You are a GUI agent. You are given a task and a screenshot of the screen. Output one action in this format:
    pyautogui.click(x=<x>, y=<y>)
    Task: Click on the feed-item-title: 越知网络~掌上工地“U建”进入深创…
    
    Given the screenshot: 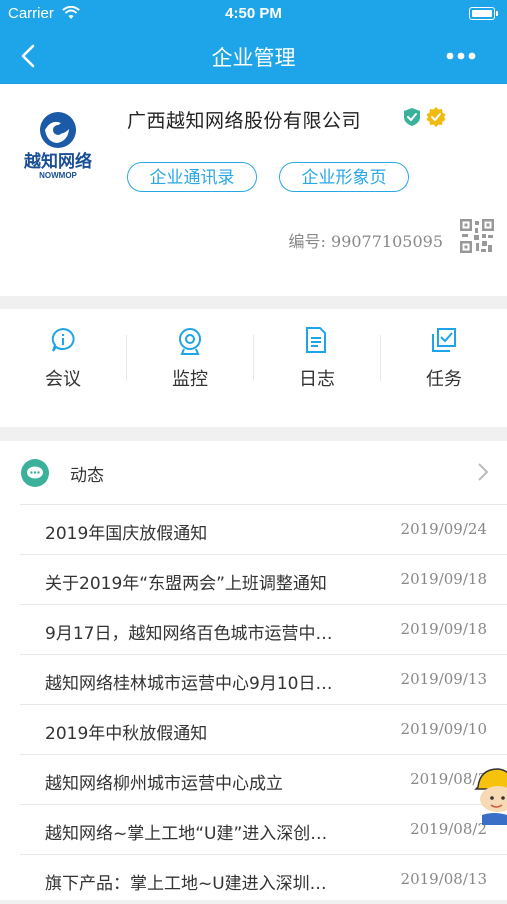 What is the action you would take?
    pyautogui.click(x=186, y=834)
    